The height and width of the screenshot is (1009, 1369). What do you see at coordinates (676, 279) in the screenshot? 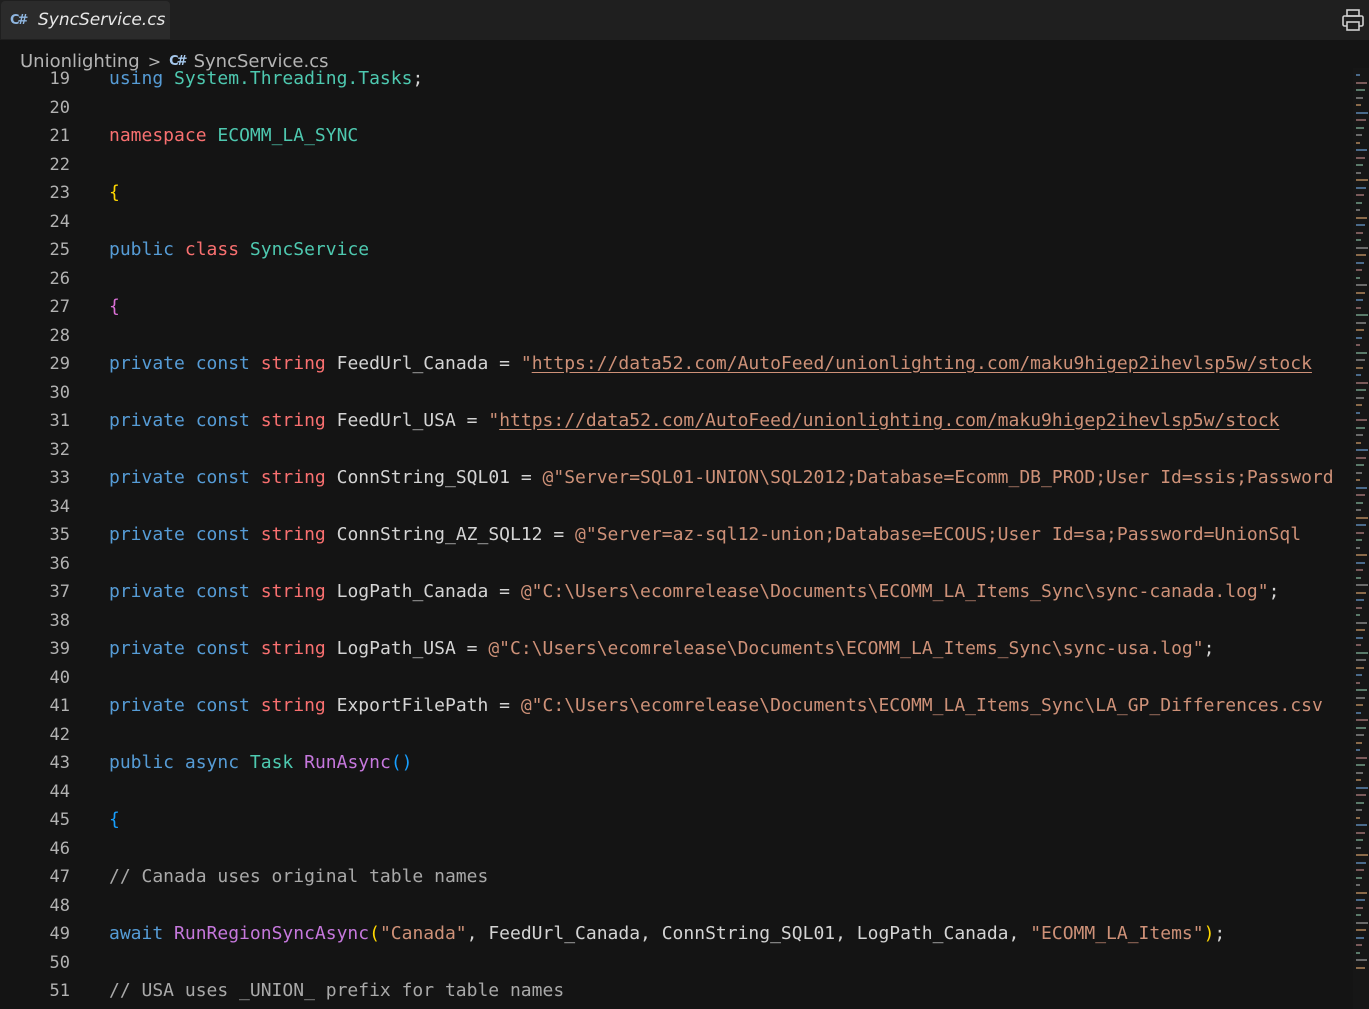
I see `code-line: 26` at bounding box center [676, 279].